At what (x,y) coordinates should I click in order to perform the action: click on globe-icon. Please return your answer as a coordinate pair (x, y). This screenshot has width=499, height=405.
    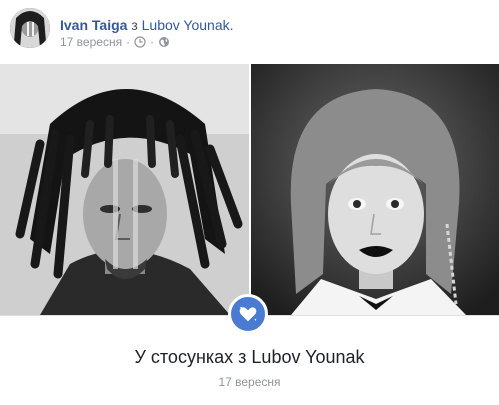
    Looking at the image, I should click on (164, 42).